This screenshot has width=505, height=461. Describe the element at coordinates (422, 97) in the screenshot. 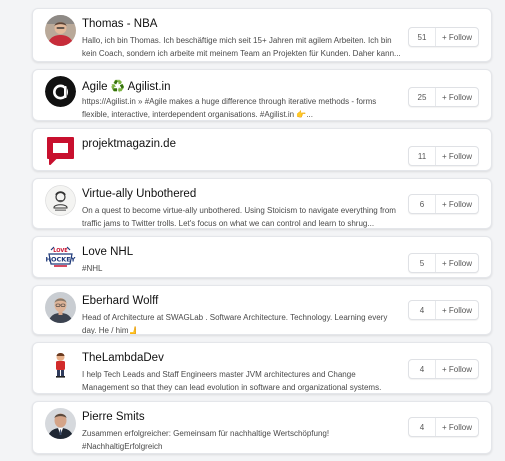

I see `follower-count: 25` at that location.